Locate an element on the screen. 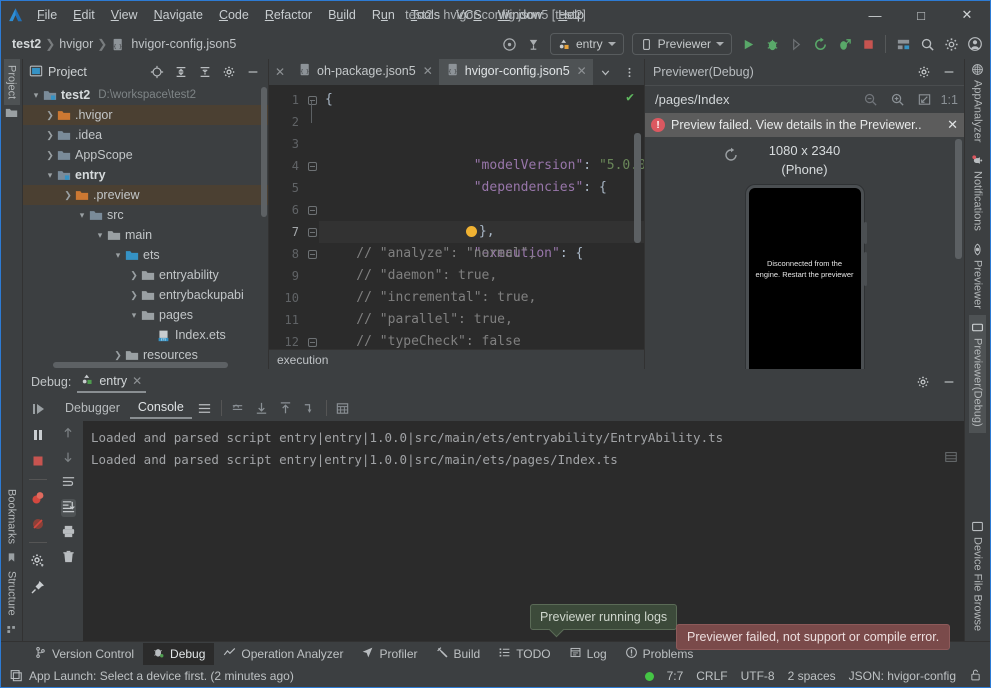 The width and height of the screenshot is (991, 688). print-icon is located at coordinates (68, 533).